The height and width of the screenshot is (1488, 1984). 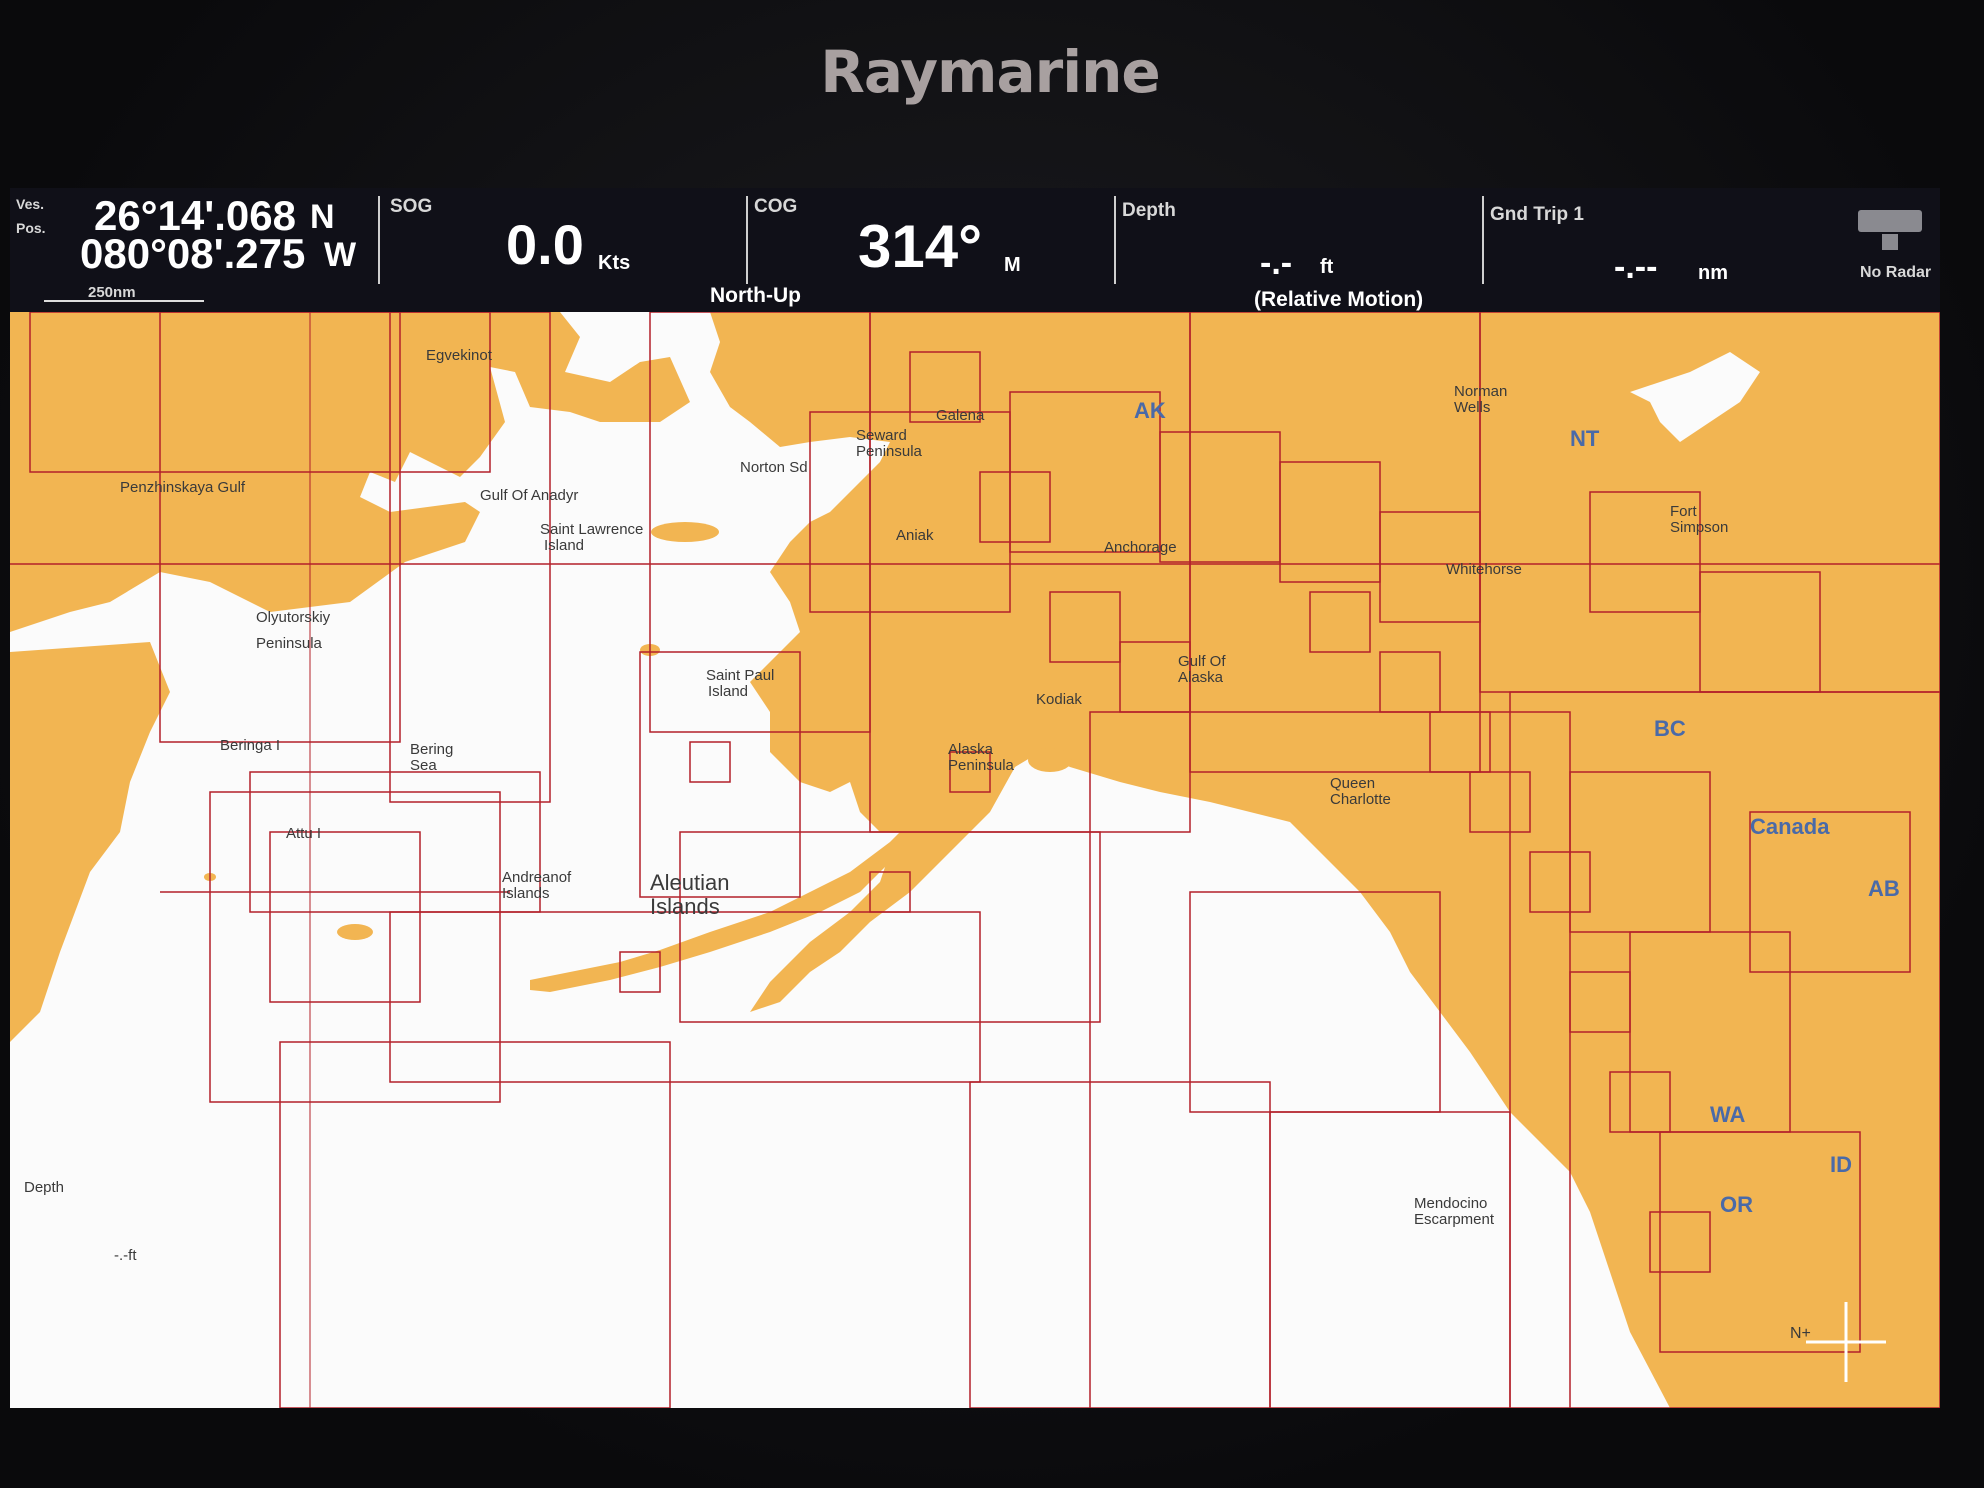 What do you see at coordinates (293, 617) in the screenshot?
I see `place-label: Olyutorskiy` at bounding box center [293, 617].